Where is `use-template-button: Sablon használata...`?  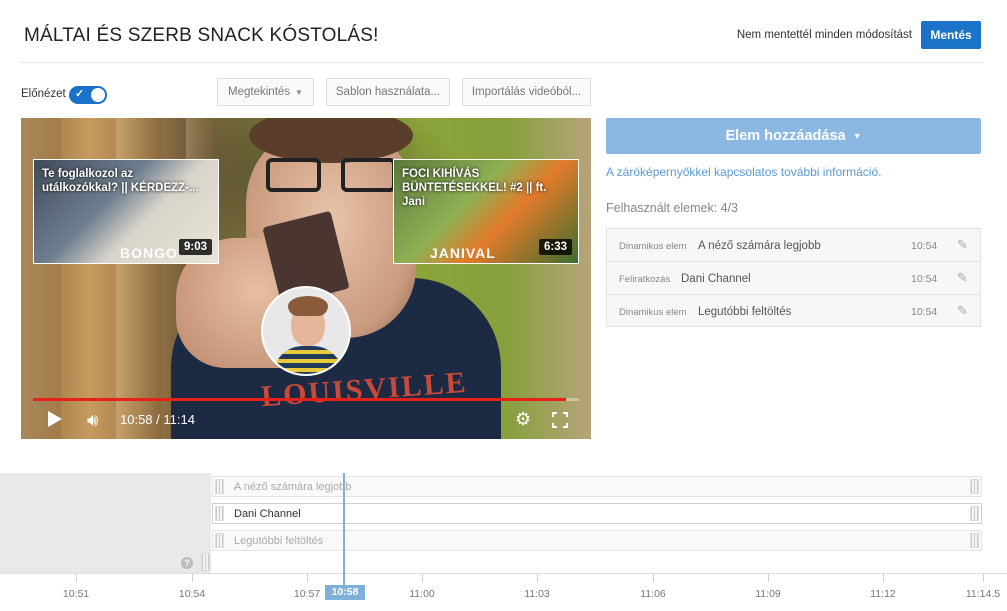 use-template-button: Sablon használata... is located at coordinates (388, 92).